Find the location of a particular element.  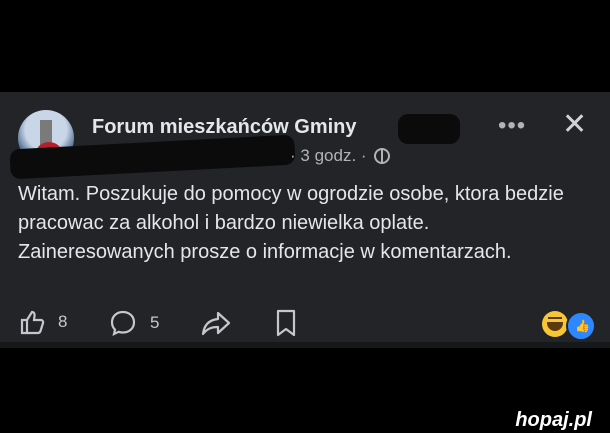

save-button is located at coordinates (286, 323).